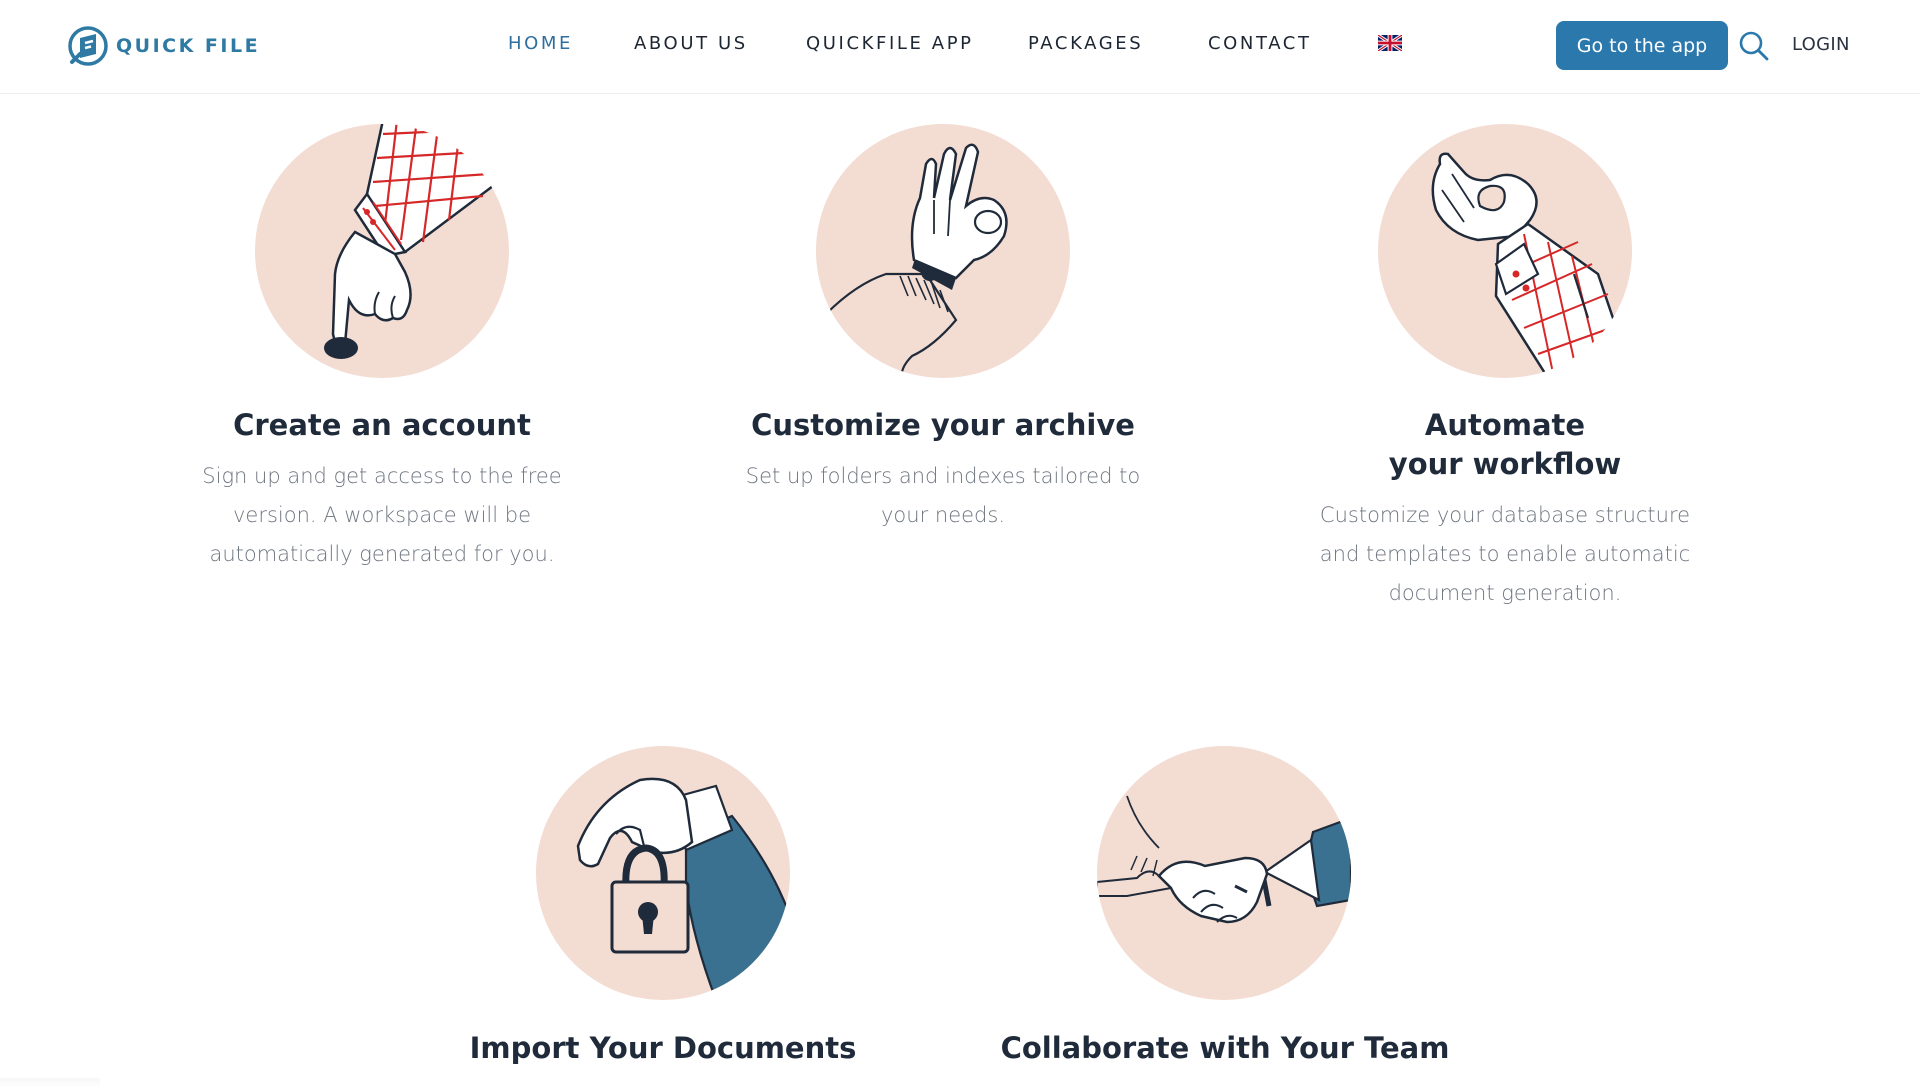 This screenshot has width=1920, height=1088. Describe the element at coordinates (916, 260) in the screenshot. I see `ok-hand-icon` at that location.